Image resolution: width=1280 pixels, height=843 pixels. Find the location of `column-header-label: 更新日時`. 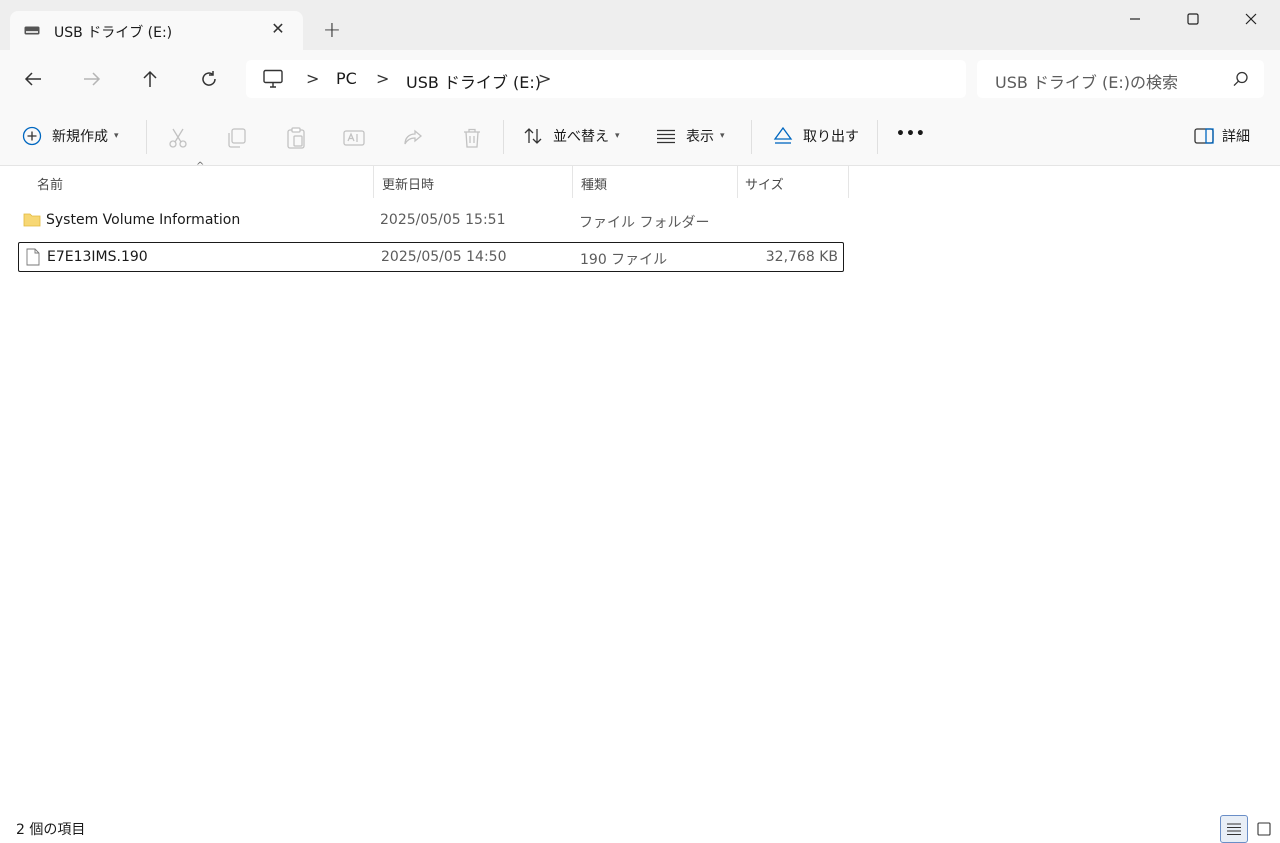

column-header-label: 更新日時 is located at coordinates (408, 185).